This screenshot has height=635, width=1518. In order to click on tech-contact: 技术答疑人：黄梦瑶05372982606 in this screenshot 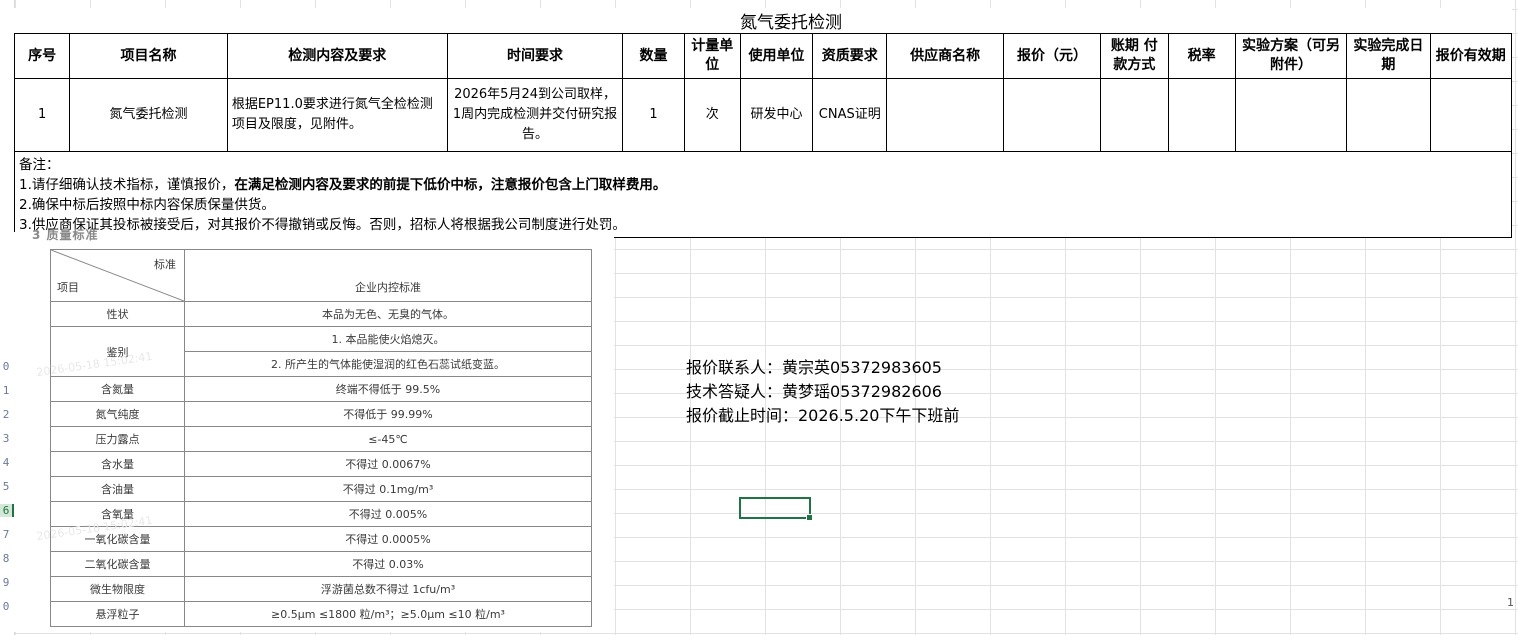, I will do `click(822, 392)`.